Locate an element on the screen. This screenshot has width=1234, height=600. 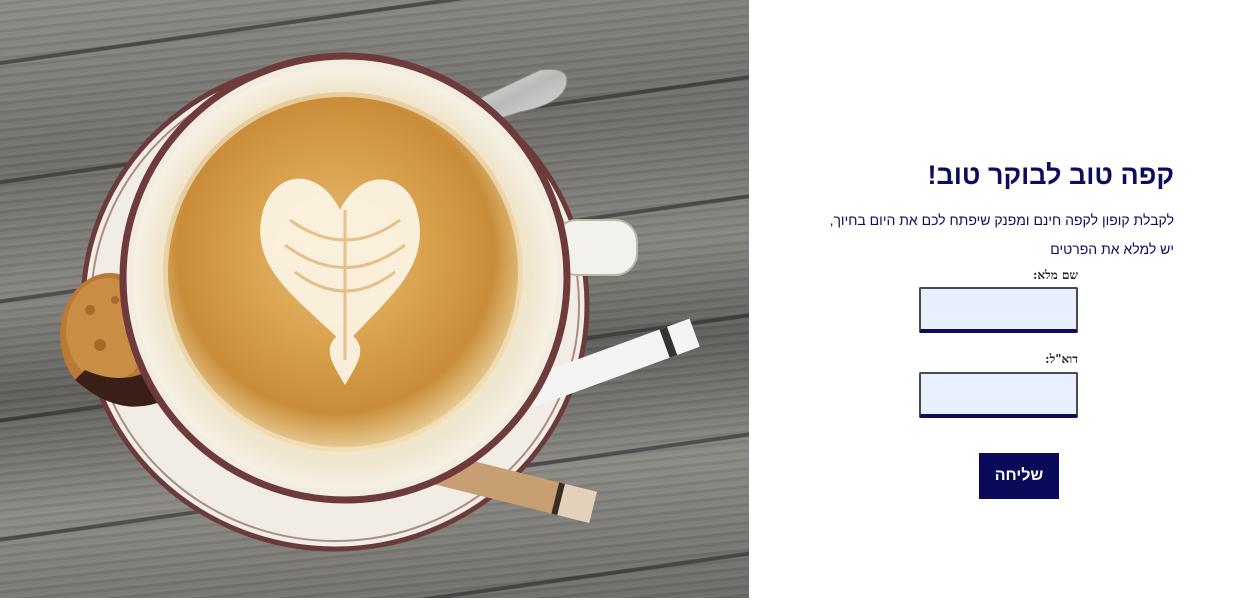
full-name-input is located at coordinates (998, 310).